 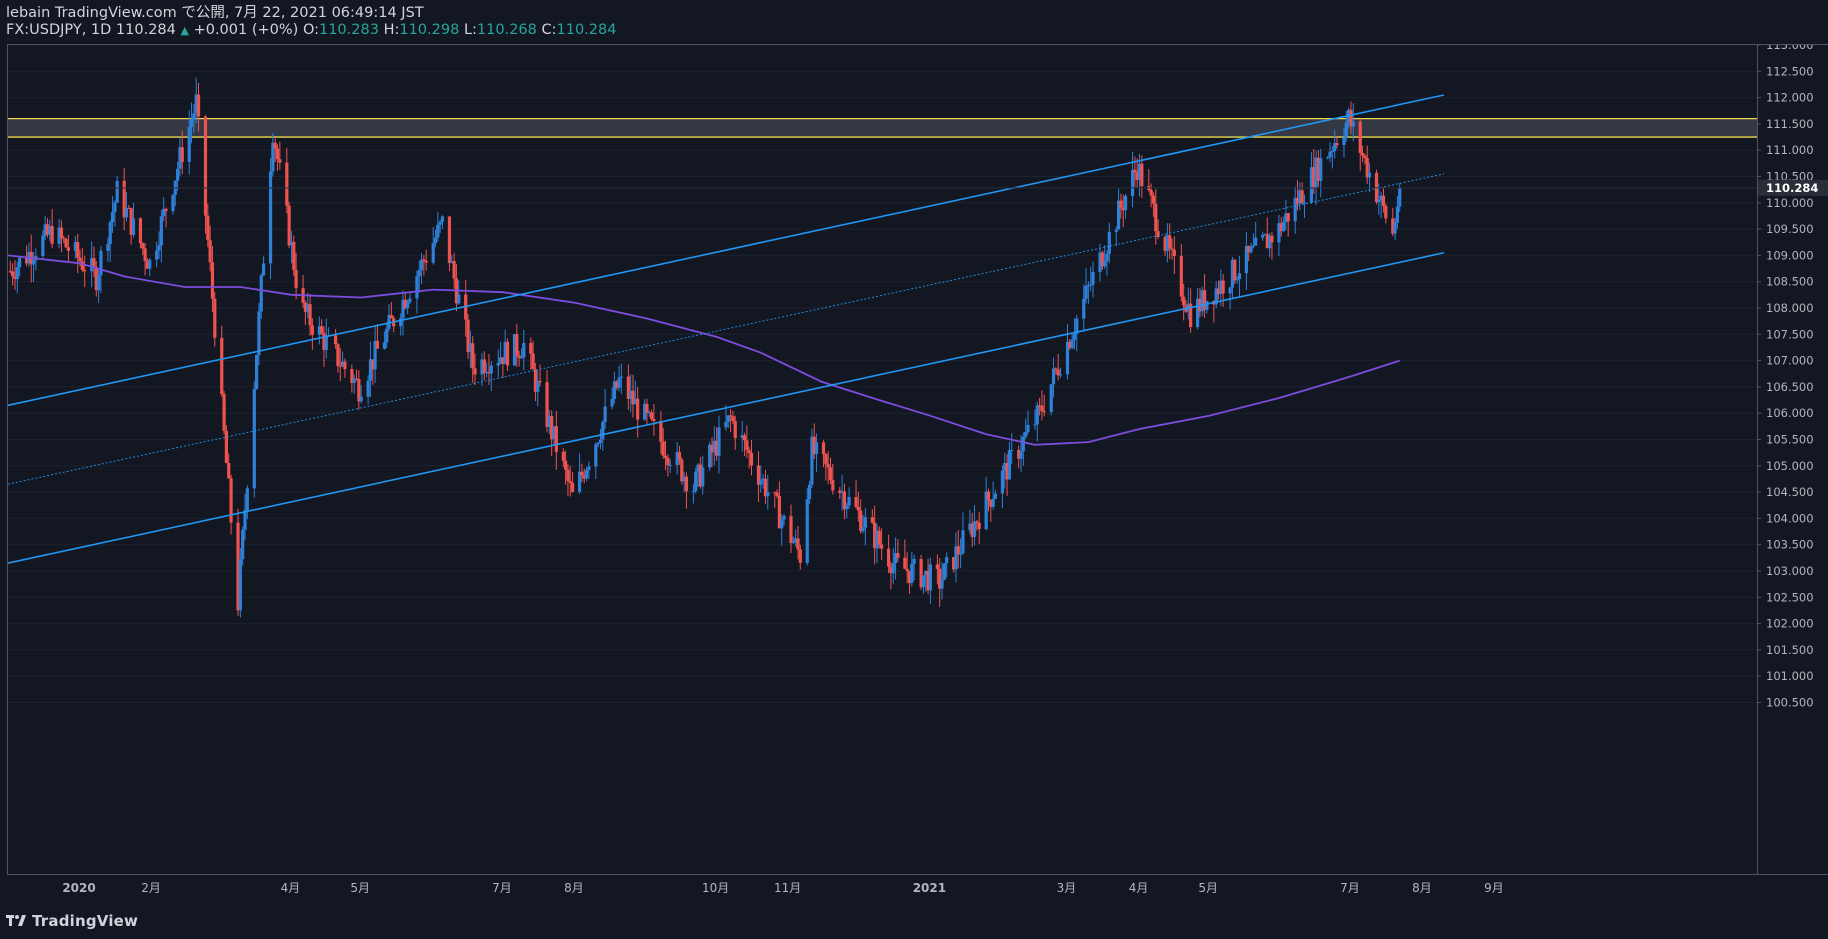 I want to click on brand-name: TradingView, so click(x=85, y=921).